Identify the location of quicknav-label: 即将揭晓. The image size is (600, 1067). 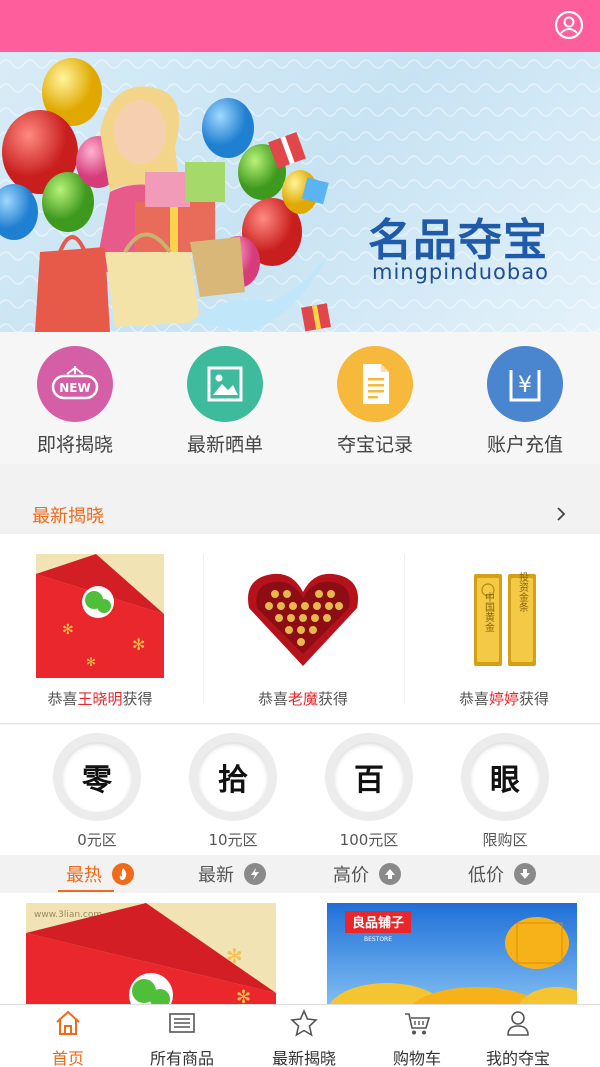
(74, 445).